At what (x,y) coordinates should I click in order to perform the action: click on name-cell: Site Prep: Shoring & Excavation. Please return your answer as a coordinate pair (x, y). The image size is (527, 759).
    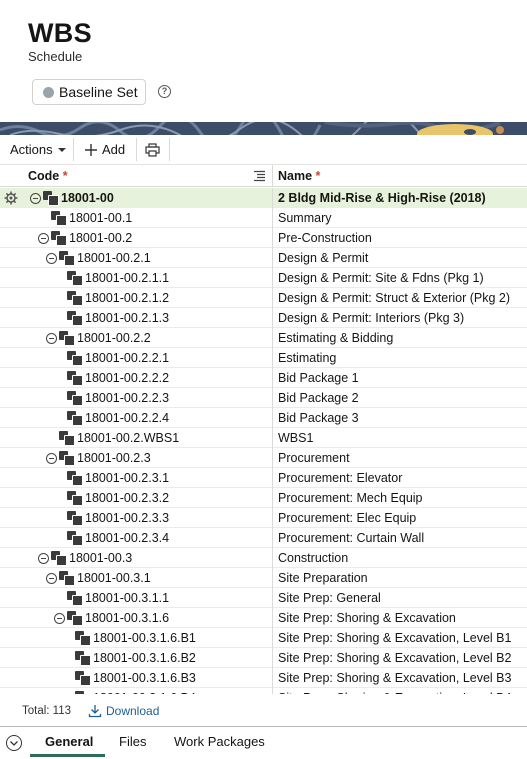
    Looking at the image, I should click on (400, 618).